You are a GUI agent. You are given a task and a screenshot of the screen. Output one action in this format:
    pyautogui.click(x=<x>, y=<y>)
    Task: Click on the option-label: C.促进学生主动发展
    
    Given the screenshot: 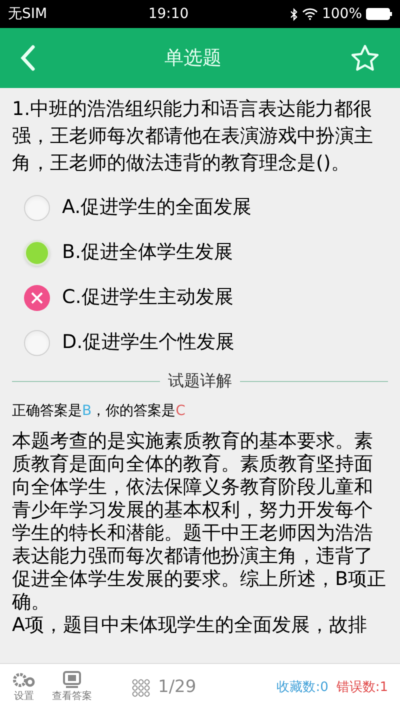 What is the action you would take?
    pyautogui.click(x=148, y=297)
    